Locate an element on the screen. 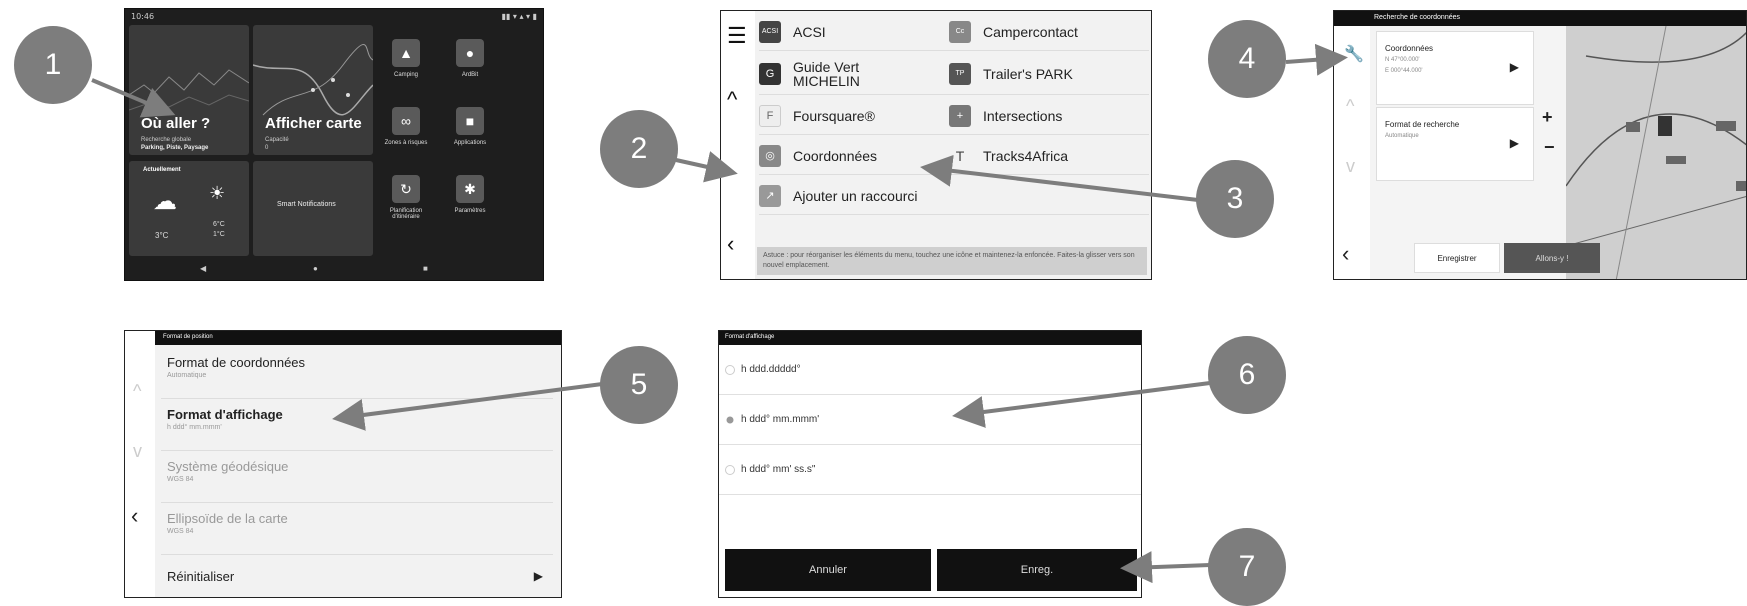 The width and height of the screenshot is (1747, 606). search-format-label: Format de recherche is located at coordinates (1422, 124).